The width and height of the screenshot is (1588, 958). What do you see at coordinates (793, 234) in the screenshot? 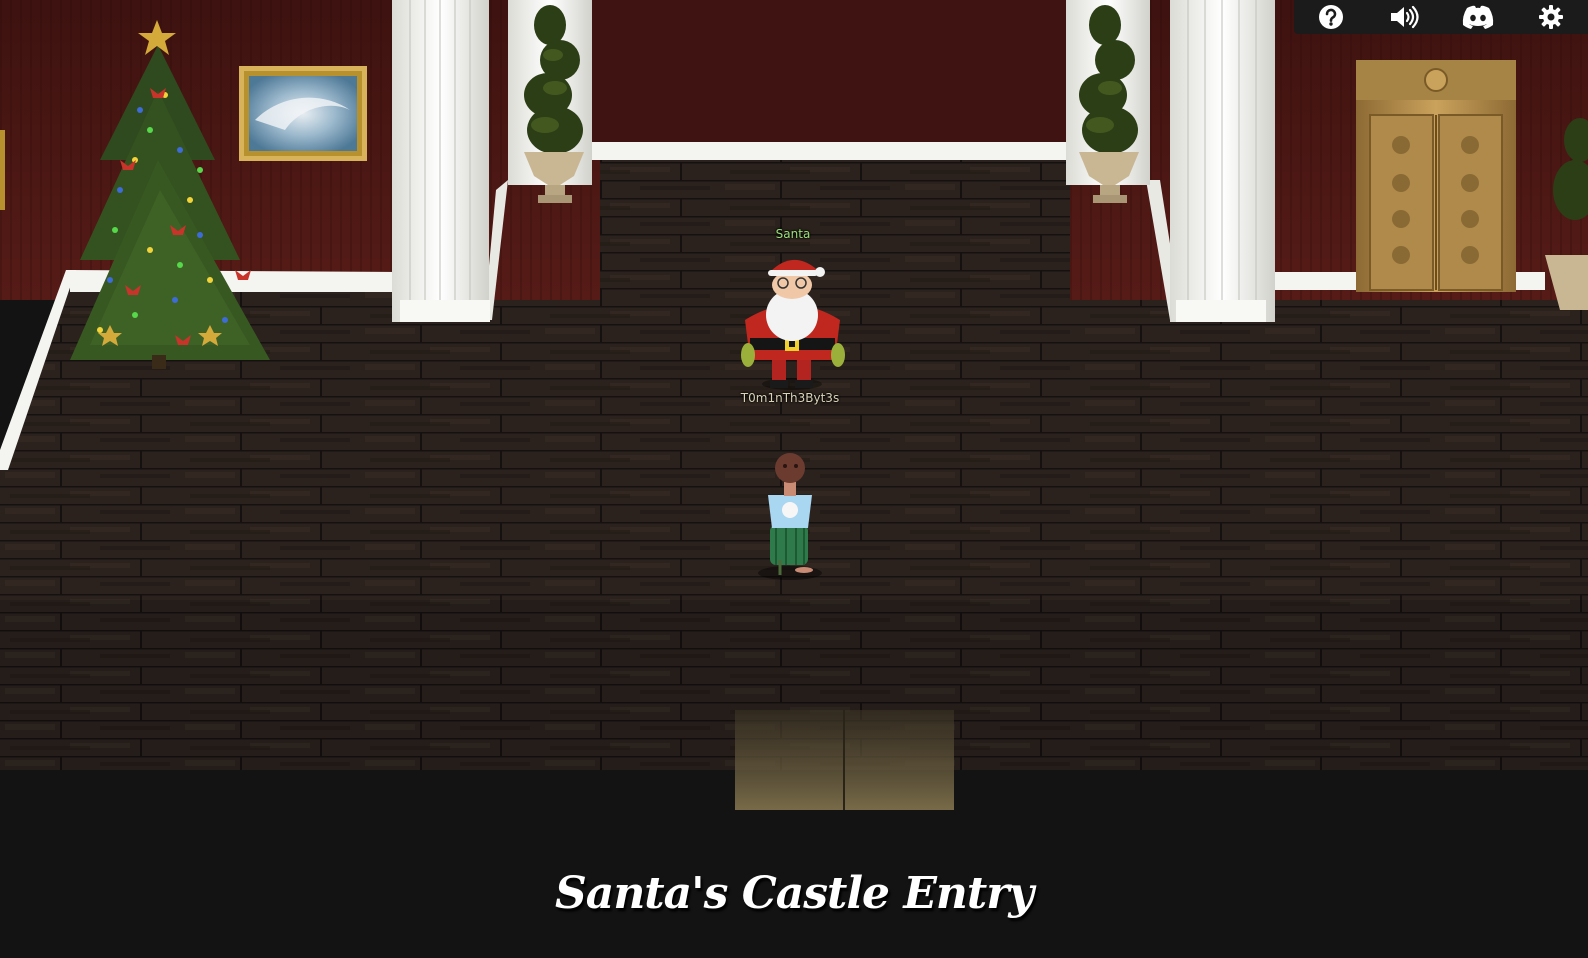
I see `npc-nameplate: Santa` at bounding box center [793, 234].